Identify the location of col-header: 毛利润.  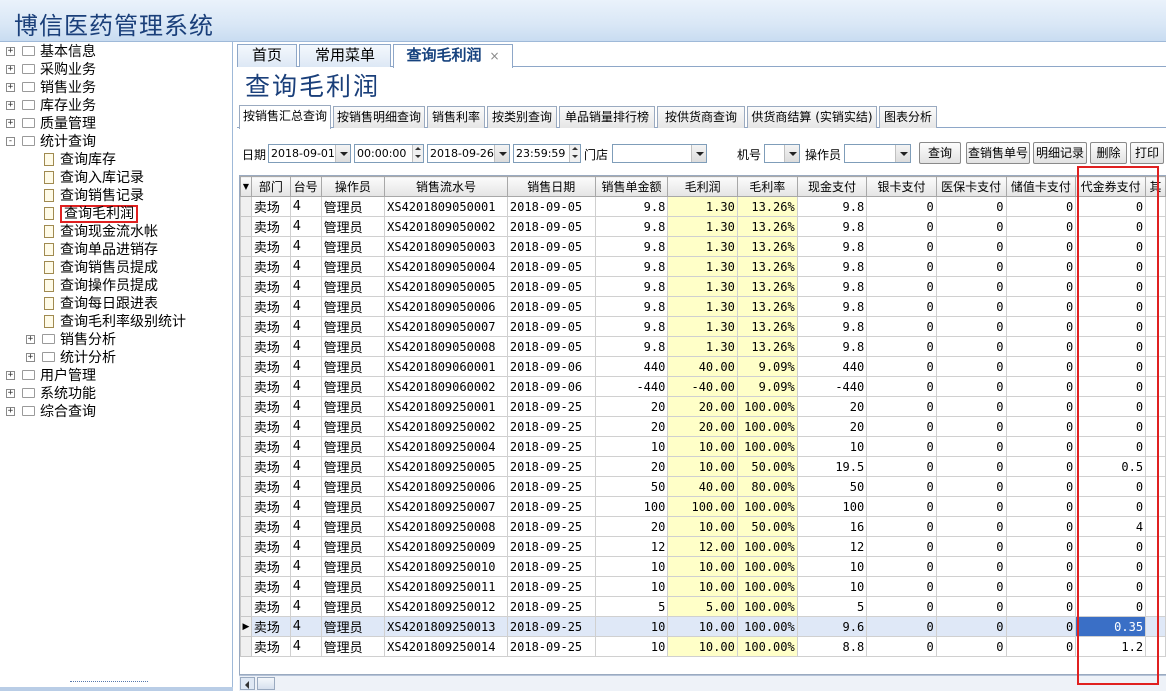
(702, 186).